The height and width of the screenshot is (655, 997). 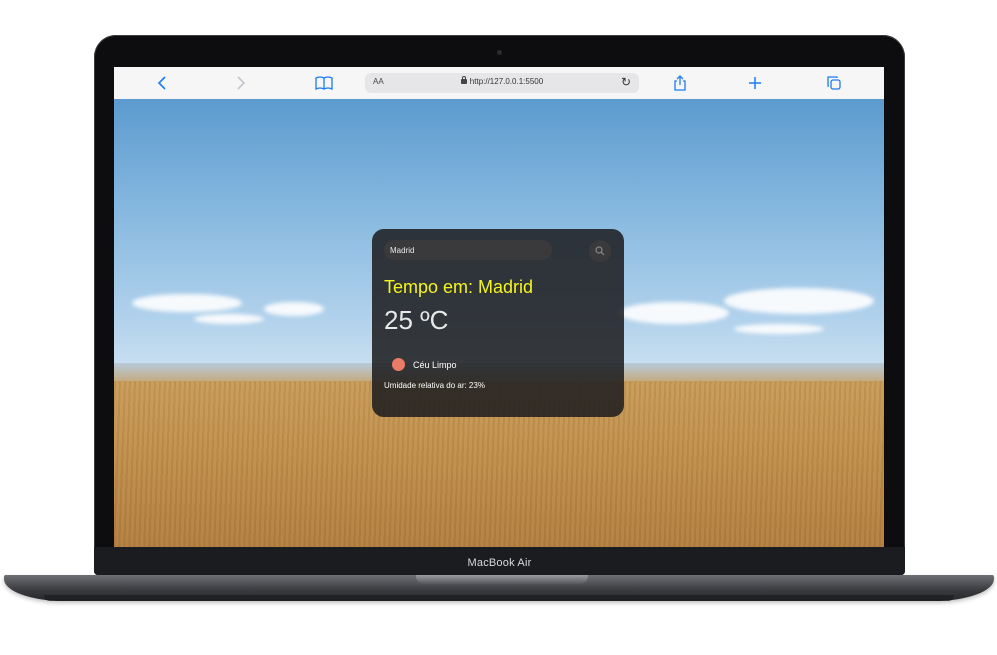 I want to click on weather-description: Céu Limpo, so click(x=435, y=364).